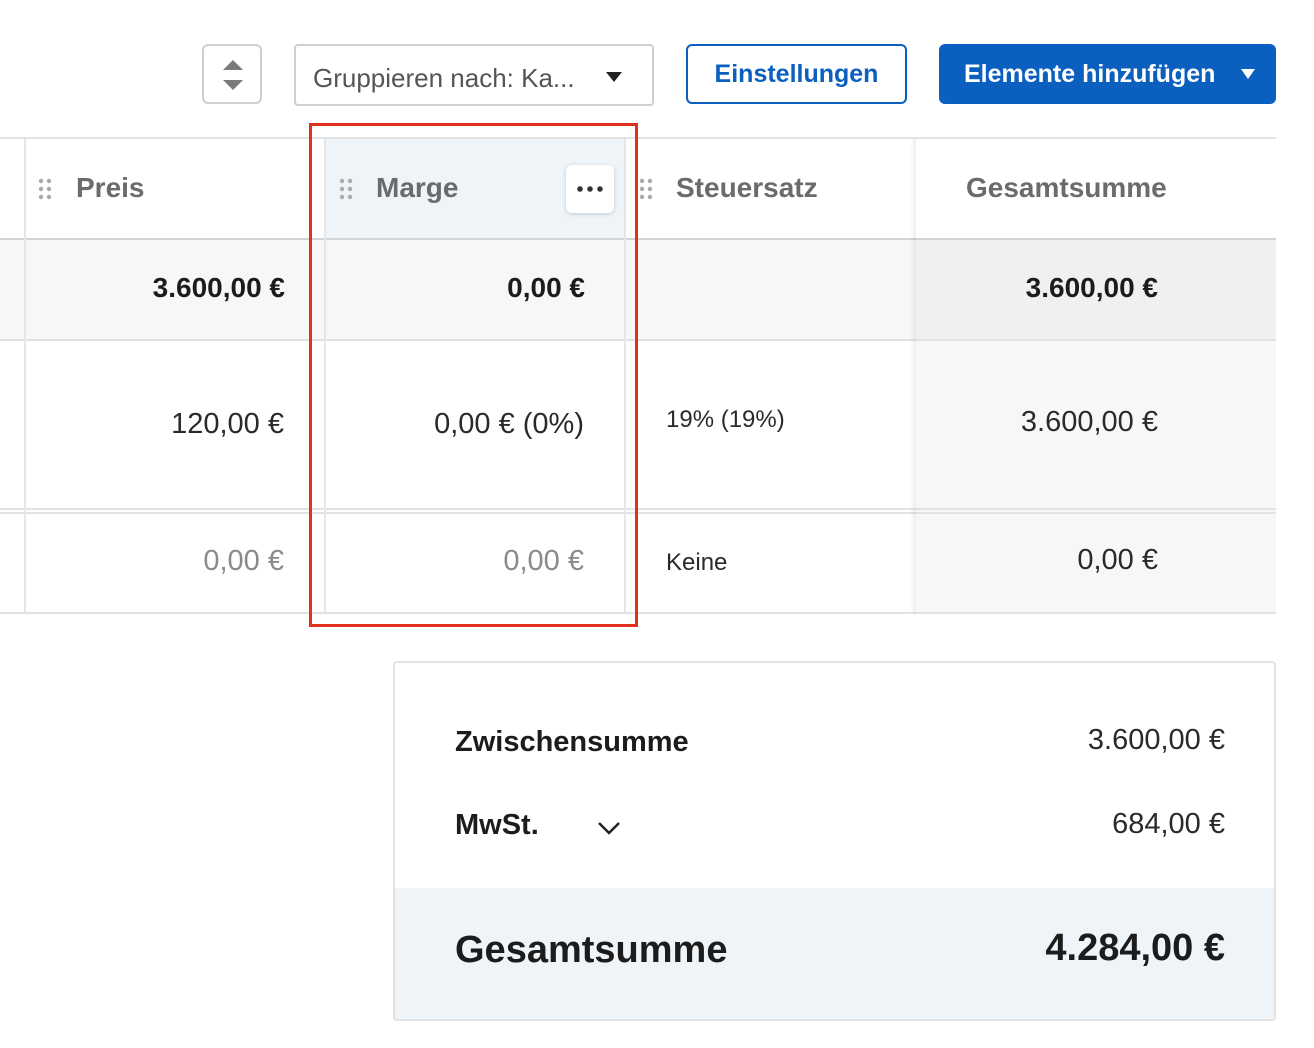  What do you see at coordinates (725, 420) in the screenshot?
I see `row-1-tax: 19% (19%)` at bounding box center [725, 420].